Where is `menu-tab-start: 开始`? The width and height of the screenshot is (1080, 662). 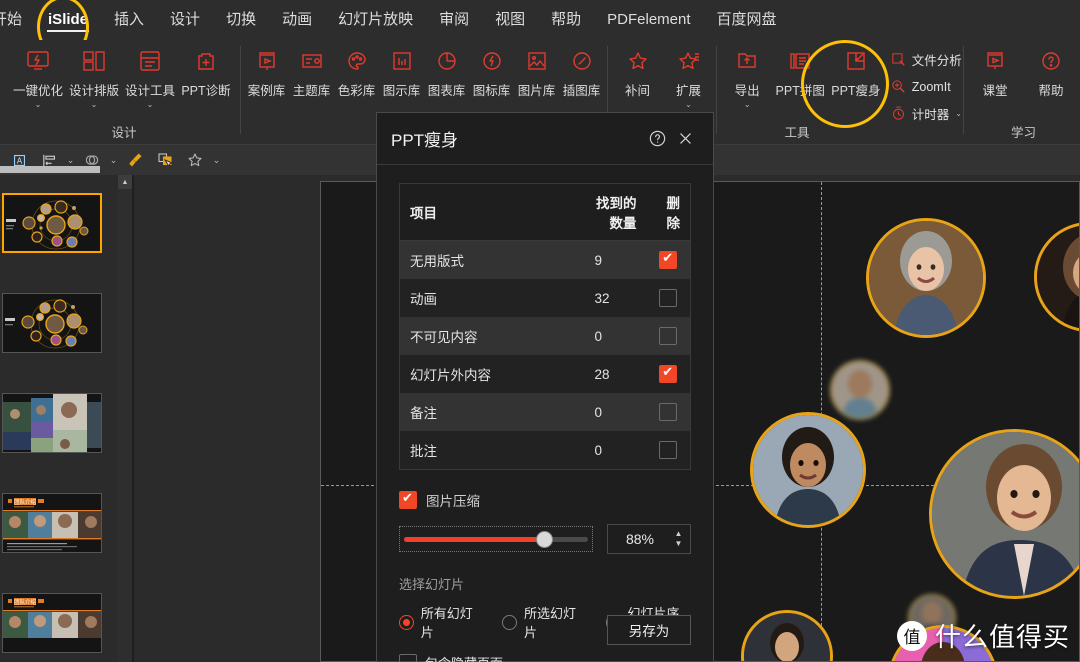
menu-tab-start: 开始 is located at coordinates (17, 20).